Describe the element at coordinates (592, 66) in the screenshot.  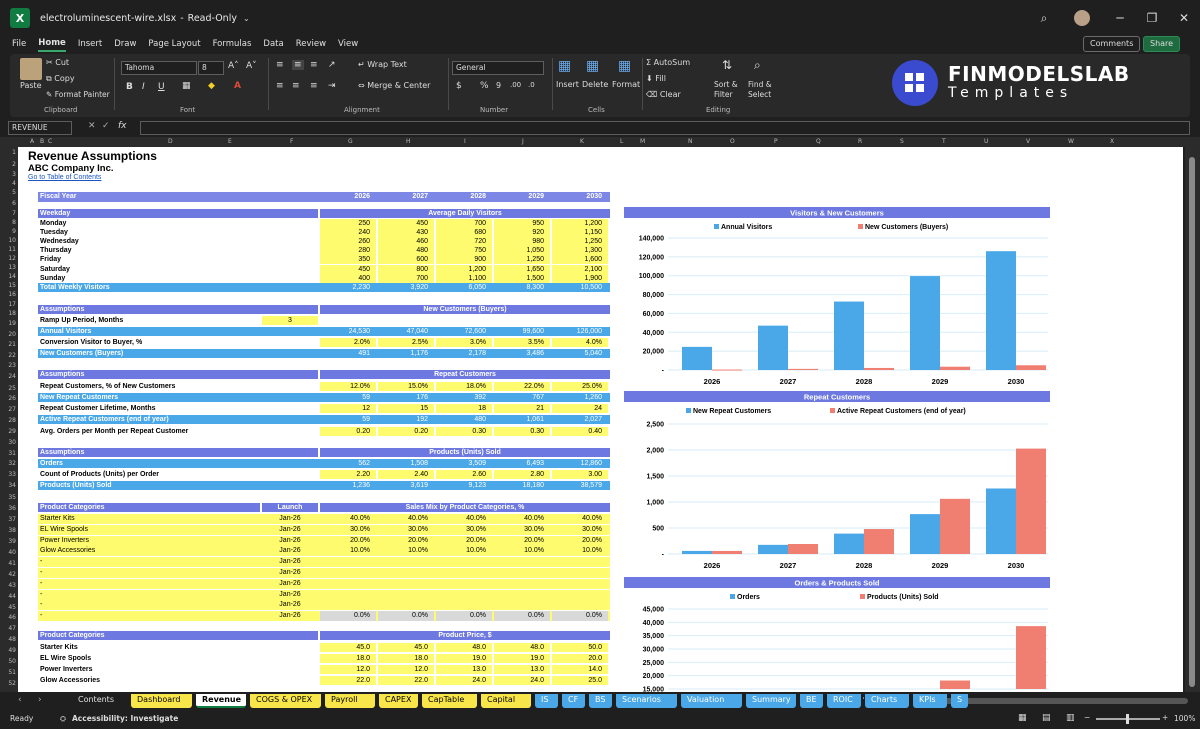
I see `delete-cells-icon: ▦` at that location.